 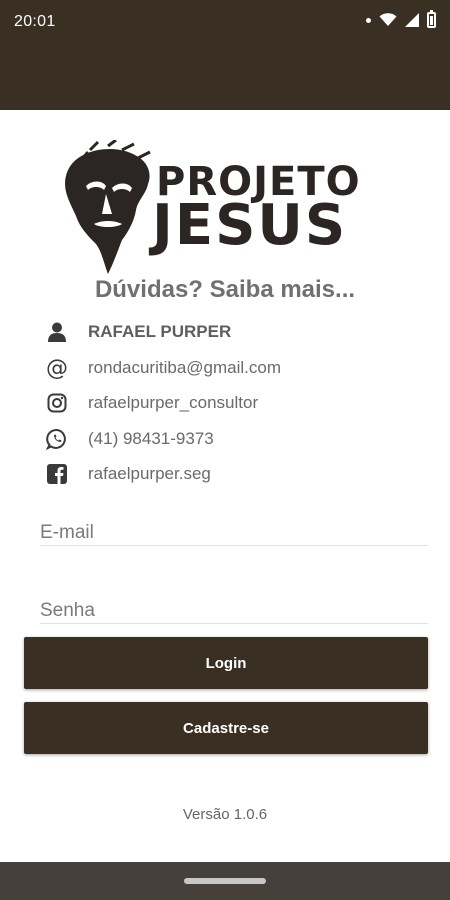 What do you see at coordinates (368, 20) in the screenshot?
I see `notification-dot-icon` at bounding box center [368, 20].